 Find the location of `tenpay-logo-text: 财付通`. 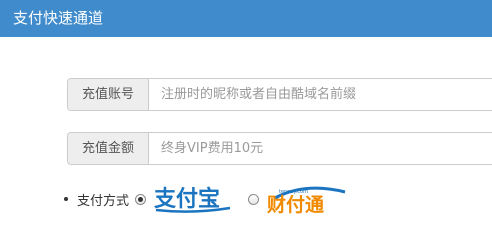

tenpay-logo-text: 财付通 is located at coordinates (296, 203).